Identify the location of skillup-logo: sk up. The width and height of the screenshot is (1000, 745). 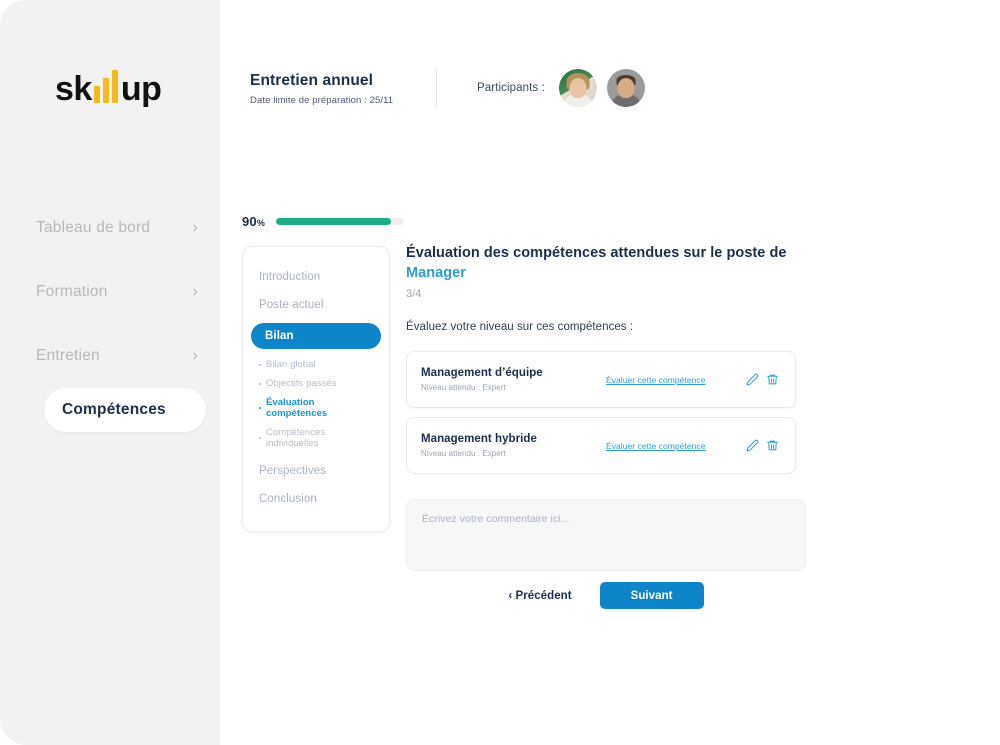
(108, 85).